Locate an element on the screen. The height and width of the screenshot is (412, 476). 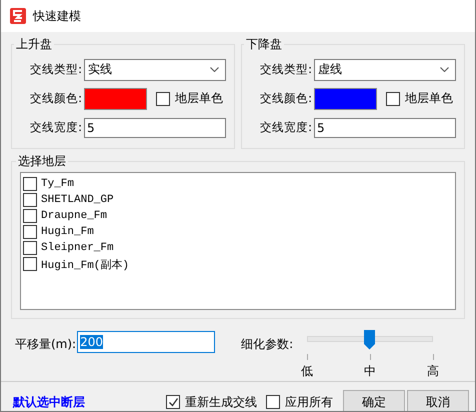
checkbox-label: 重新生成交线 is located at coordinates (221, 402).